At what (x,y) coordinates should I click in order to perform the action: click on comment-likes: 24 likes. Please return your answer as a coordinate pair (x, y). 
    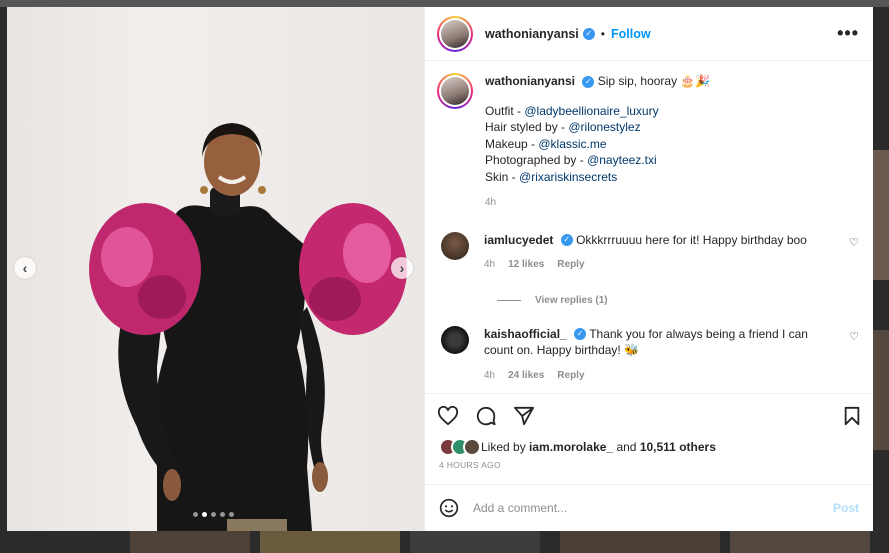
    Looking at the image, I should click on (526, 376).